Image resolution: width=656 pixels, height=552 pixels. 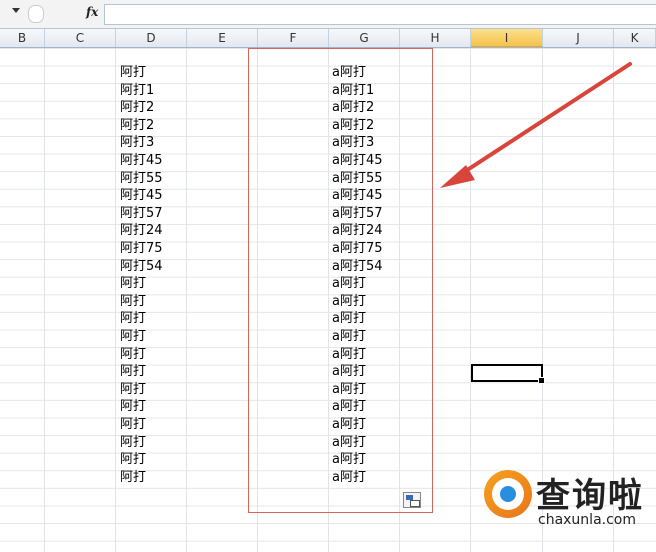 I want to click on watermark-logo: 查询啦 chaxunla.com, so click(x=567, y=497).